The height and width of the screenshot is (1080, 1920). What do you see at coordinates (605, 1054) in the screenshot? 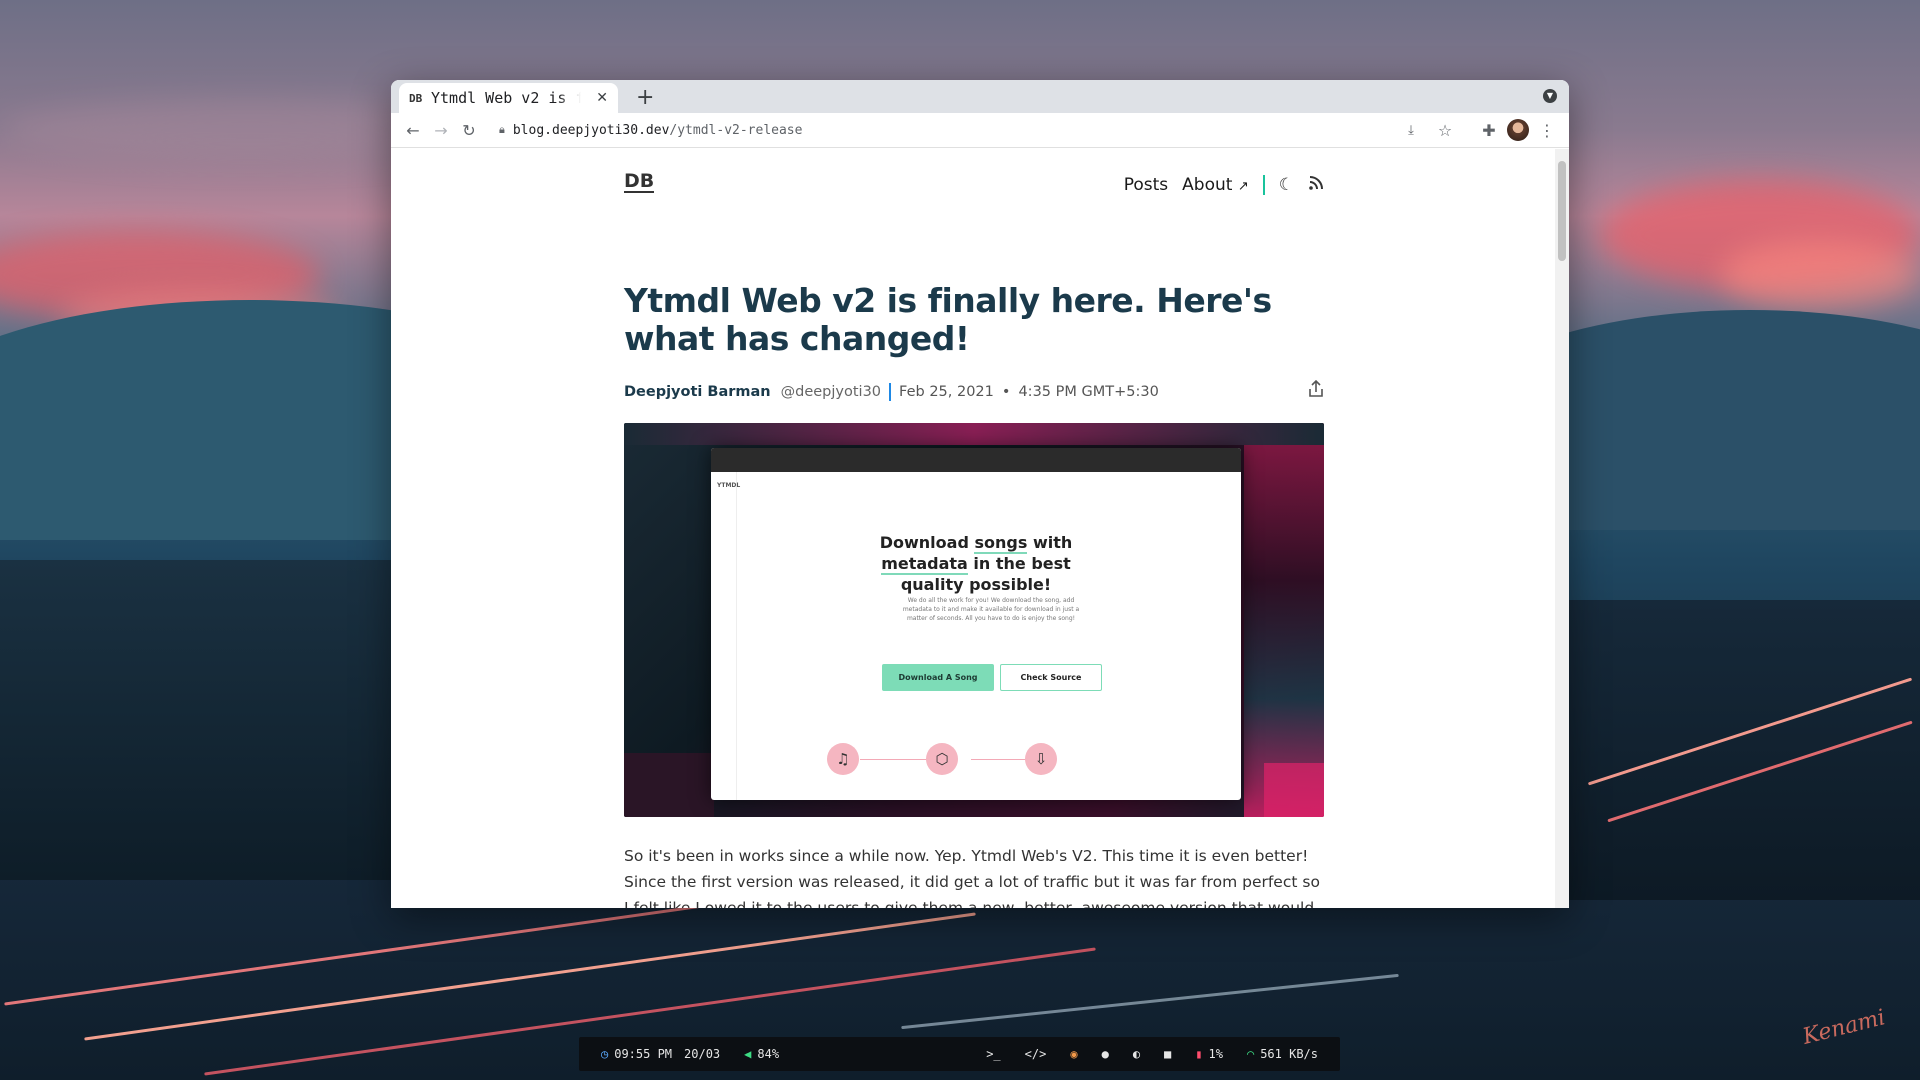
I see `clock-icon: ◷` at bounding box center [605, 1054].